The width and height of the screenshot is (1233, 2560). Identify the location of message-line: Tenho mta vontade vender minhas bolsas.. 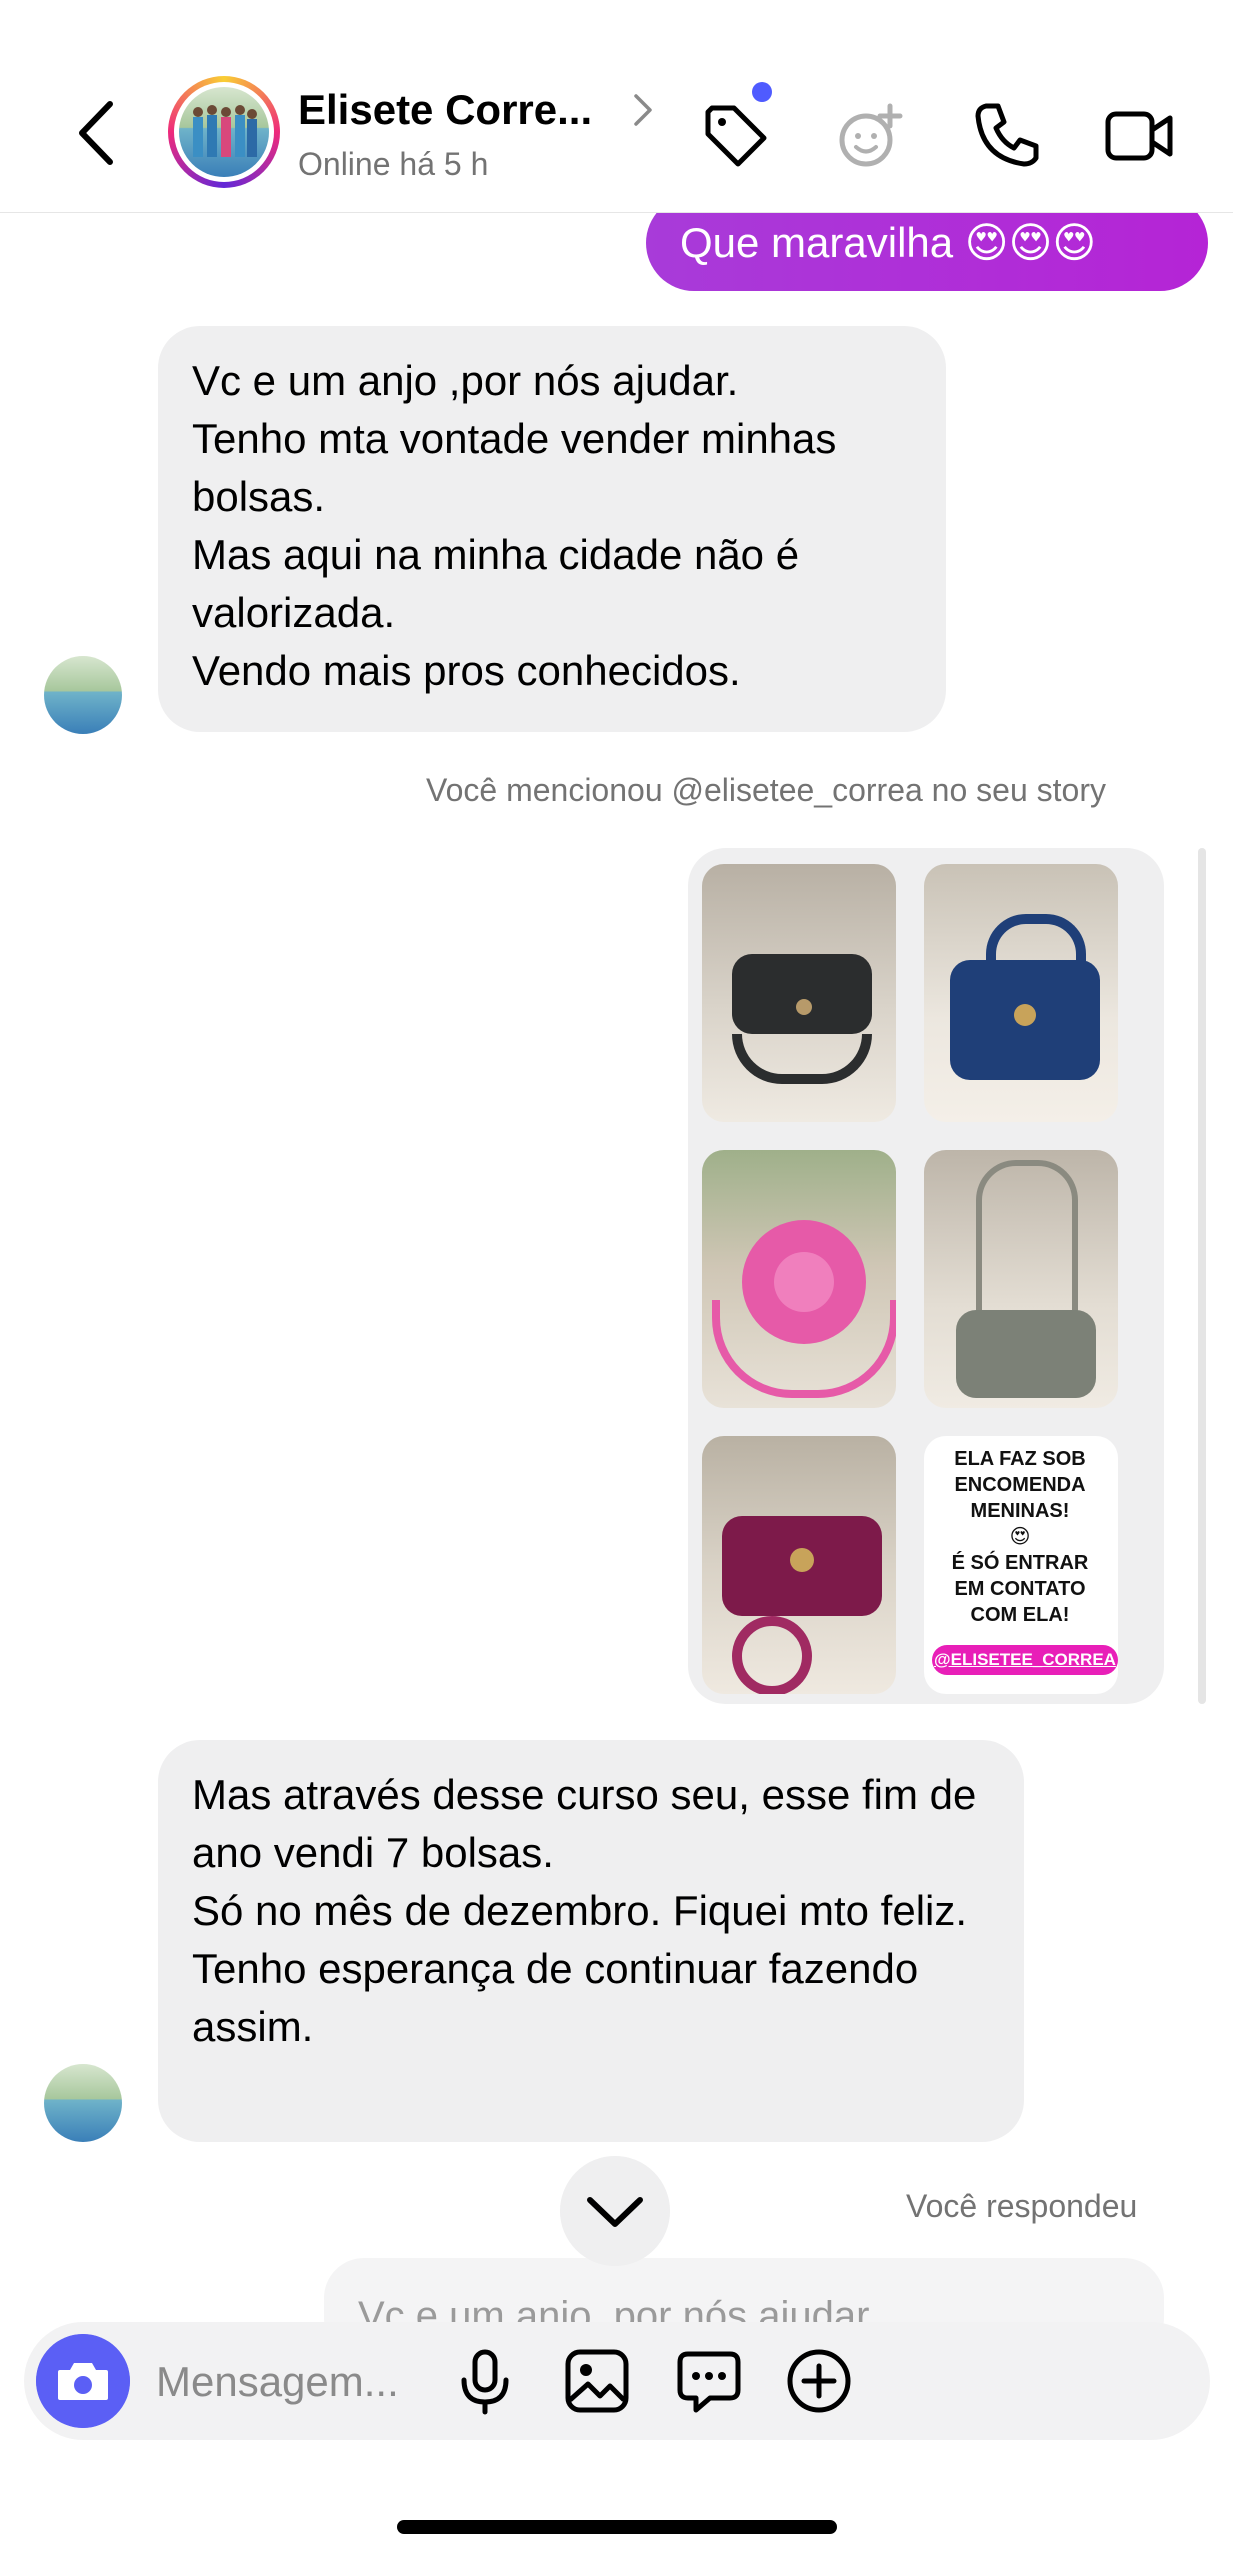
(514, 467).